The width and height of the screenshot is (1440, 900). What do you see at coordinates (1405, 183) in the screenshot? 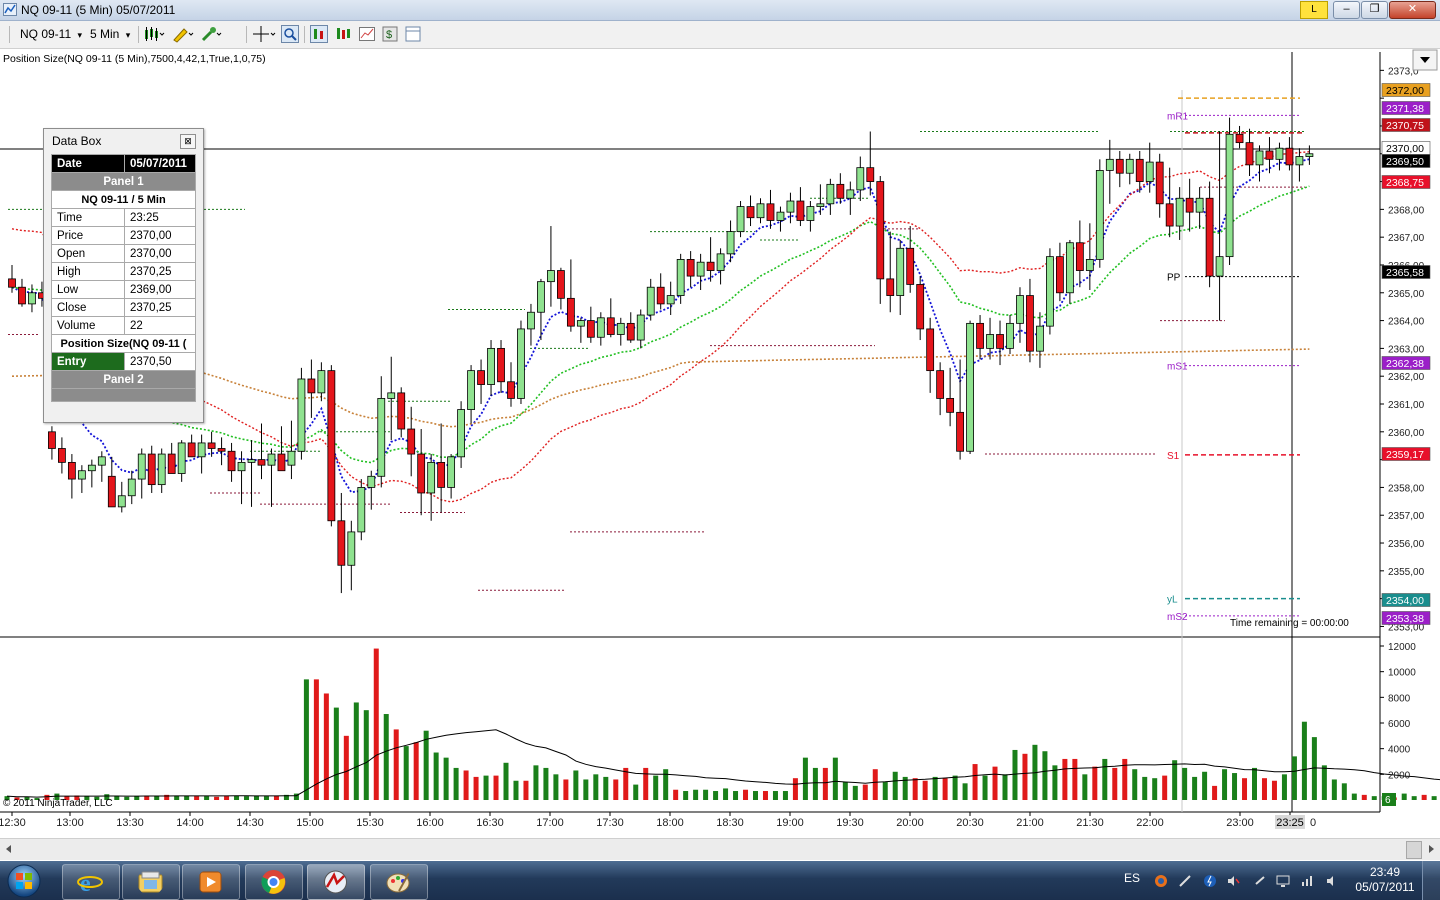
I see `price-tag-label: 2368,75` at bounding box center [1405, 183].